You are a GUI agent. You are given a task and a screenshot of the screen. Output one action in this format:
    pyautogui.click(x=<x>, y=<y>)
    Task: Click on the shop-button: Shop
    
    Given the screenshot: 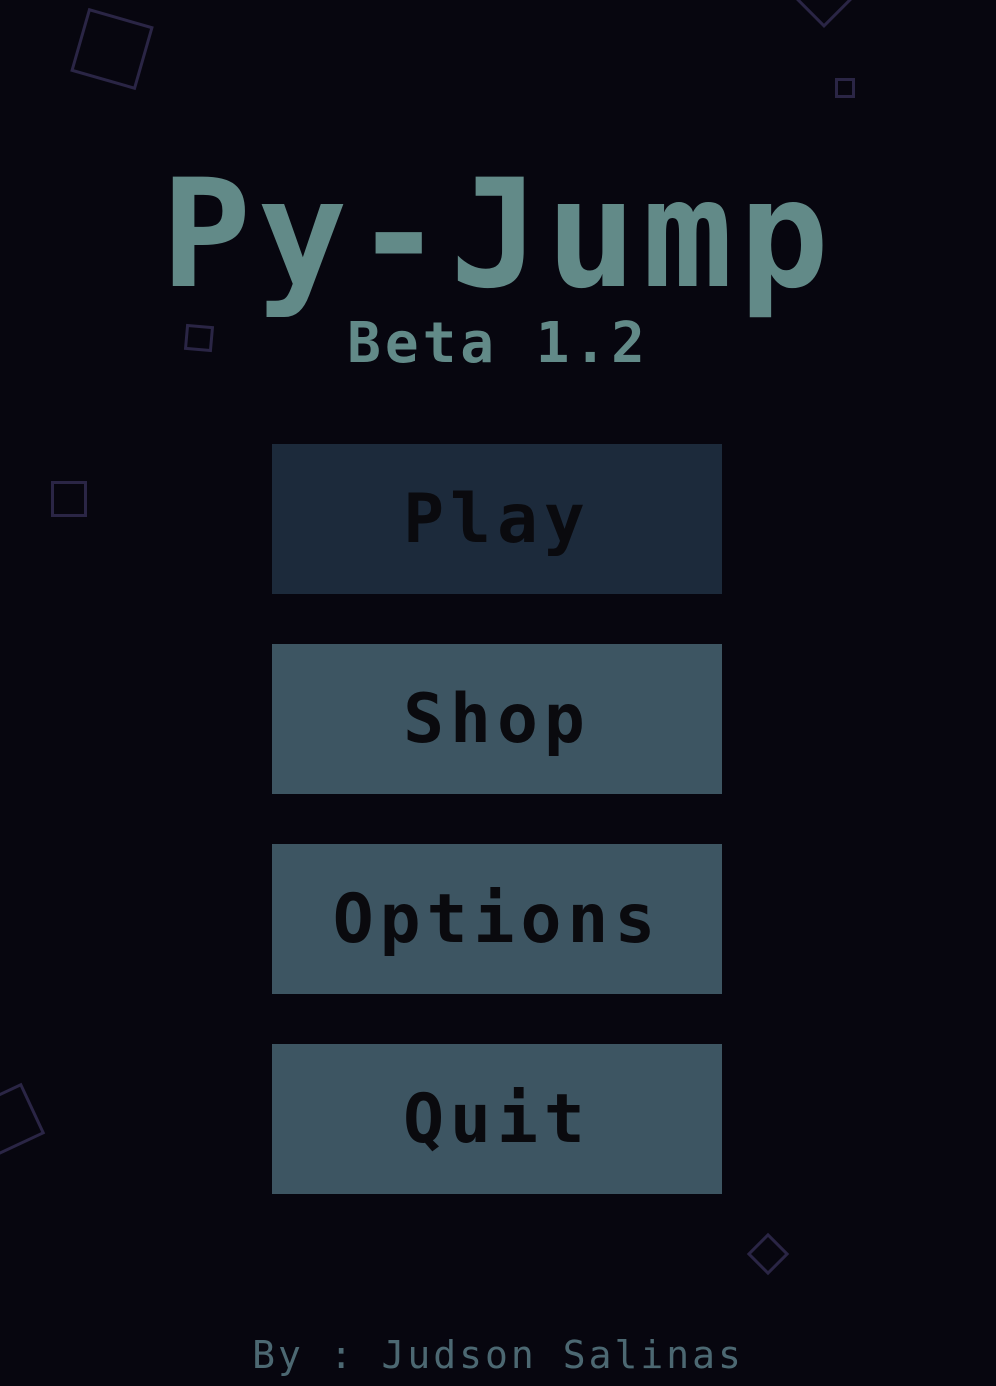 What is the action you would take?
    pyautogui.click(x=497, y=719)
    